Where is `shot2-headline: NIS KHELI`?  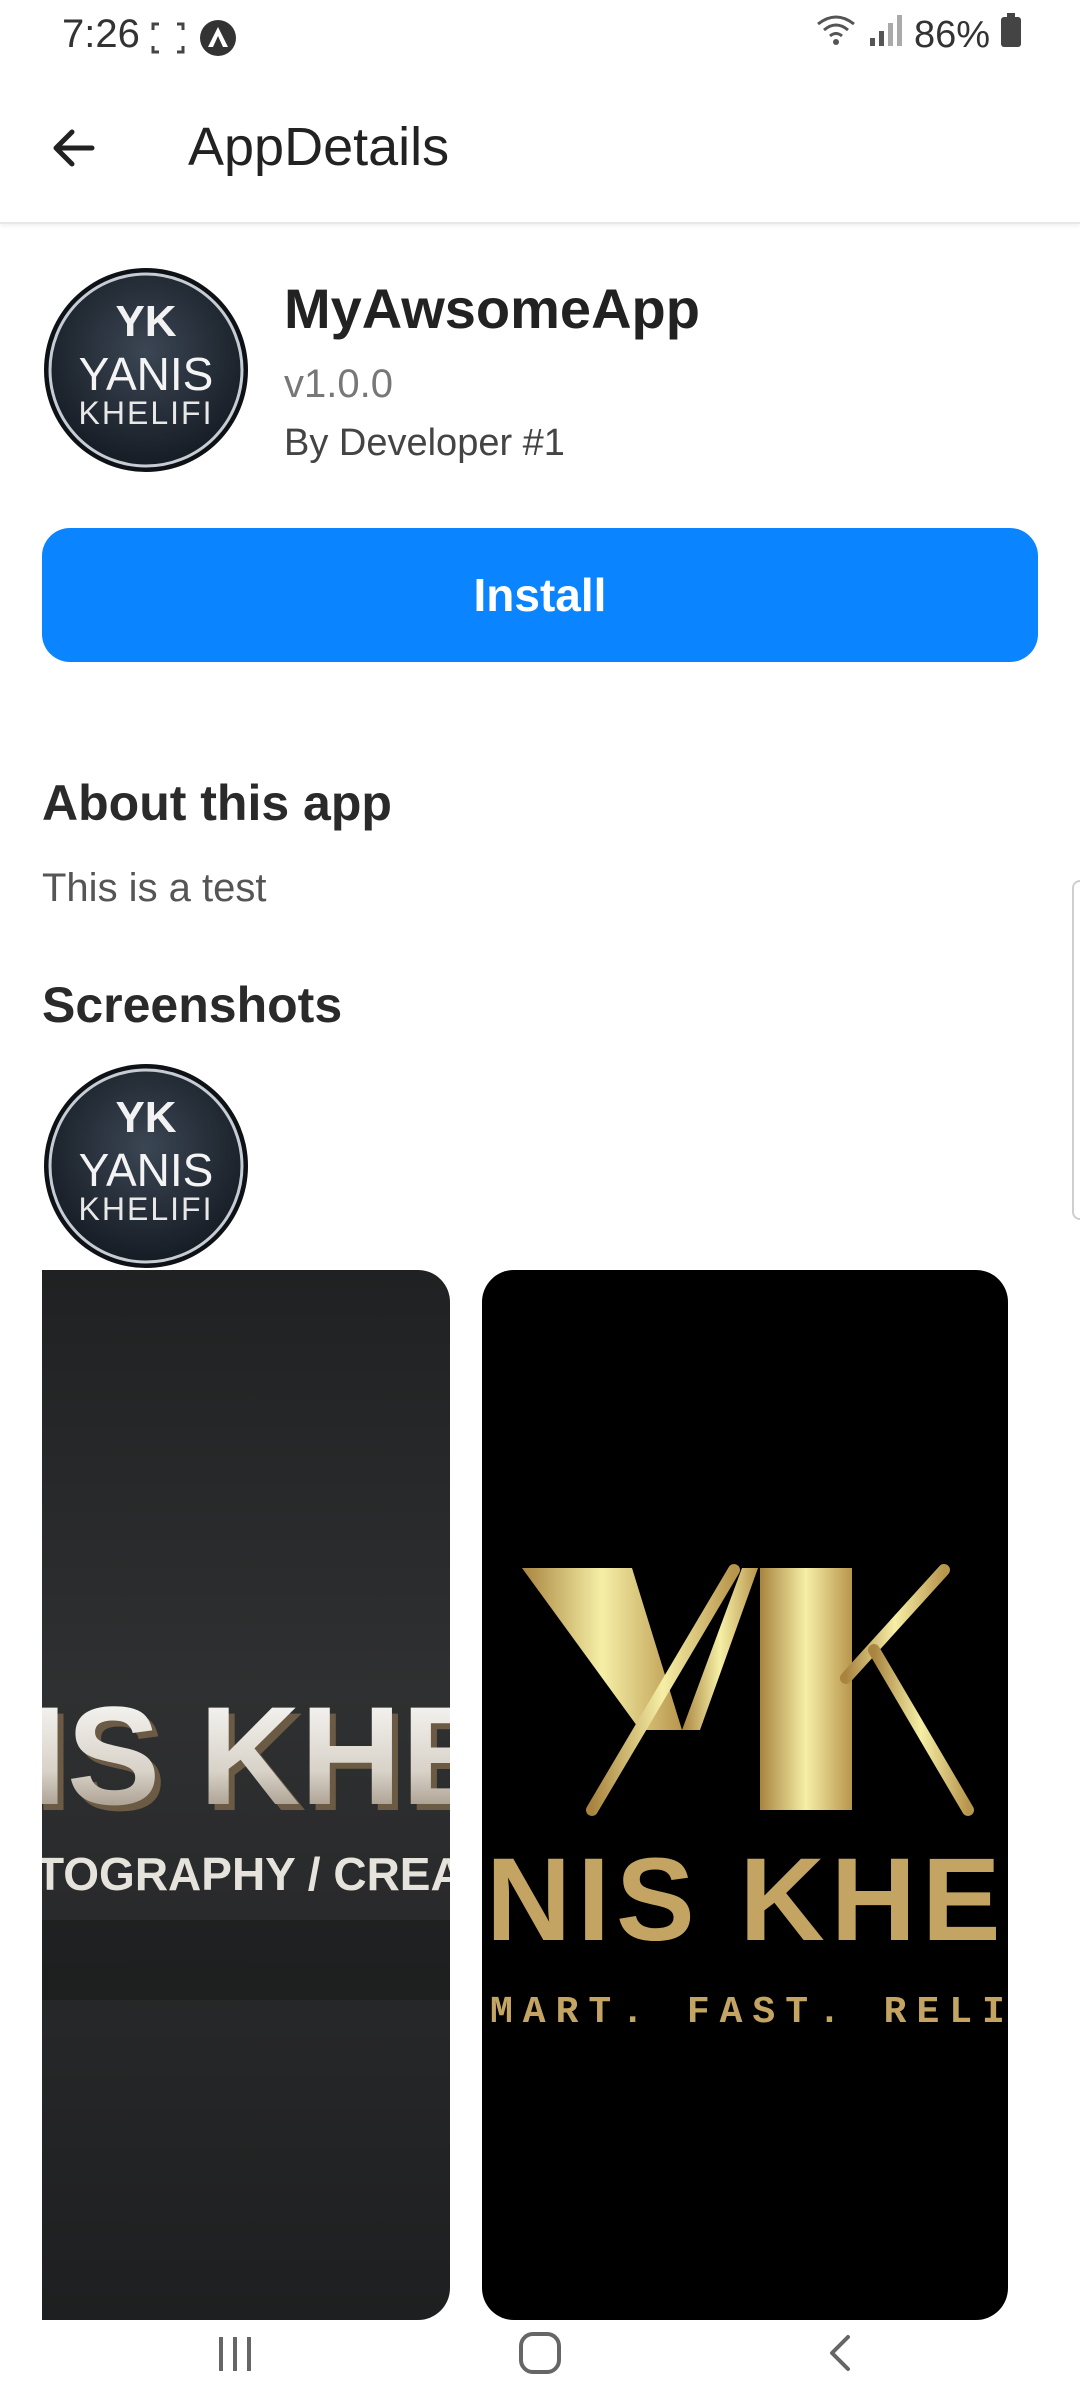
shot2-headline: NIS KHELI is located at coordinates (747, 1900).